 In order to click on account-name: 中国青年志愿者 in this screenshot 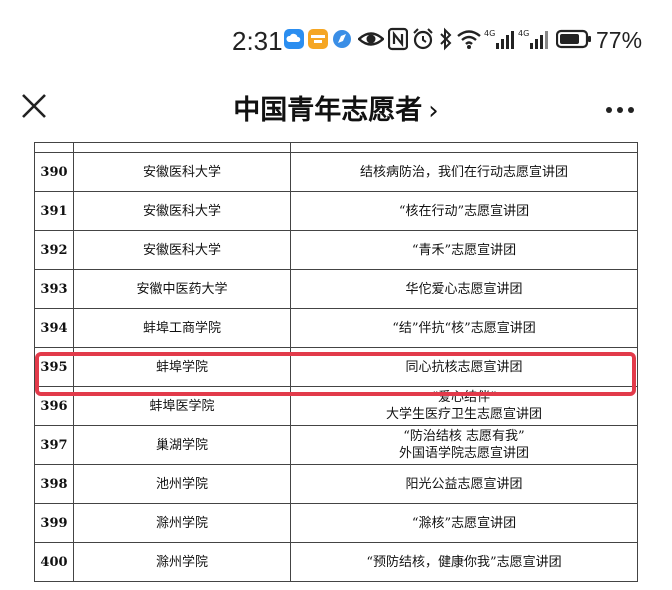, I will do `click(327, 110)`.